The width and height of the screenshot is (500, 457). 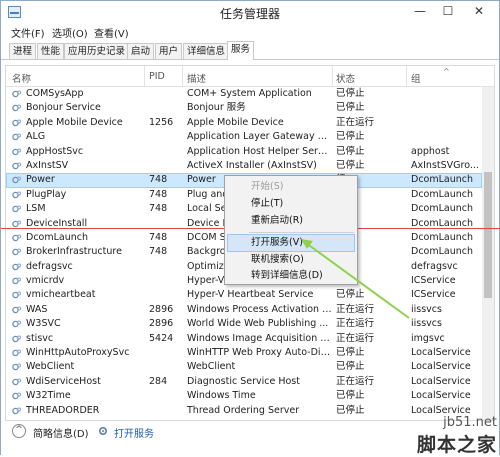 What do you see at coordinates (456, 445) in the screenshot?
I see `watermark-text: 脚本之家` at bounding box center [456, 445].